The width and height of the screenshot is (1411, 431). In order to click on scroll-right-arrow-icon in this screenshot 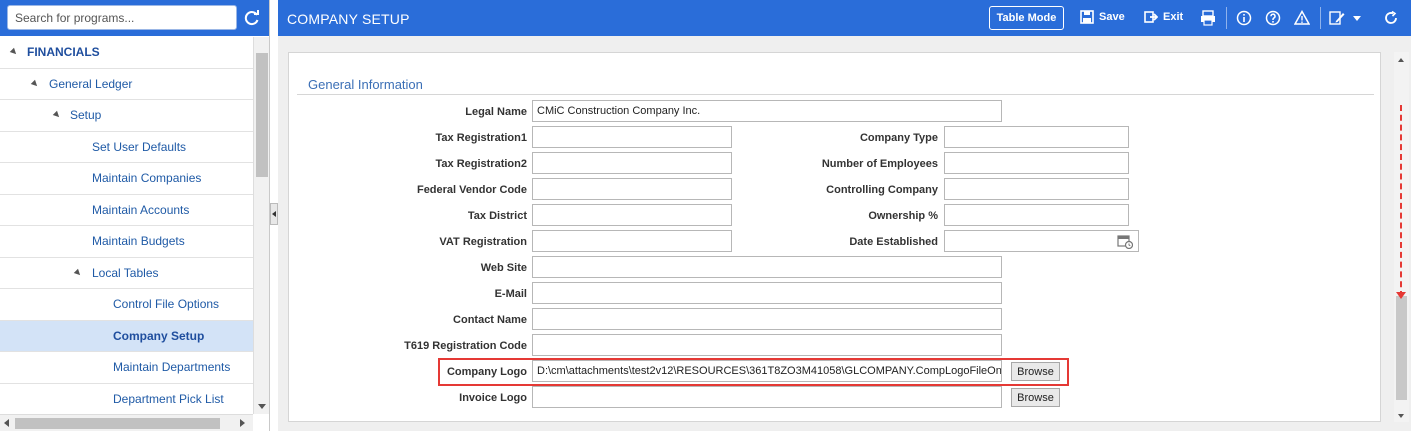, I will do `click(242, 423)`.